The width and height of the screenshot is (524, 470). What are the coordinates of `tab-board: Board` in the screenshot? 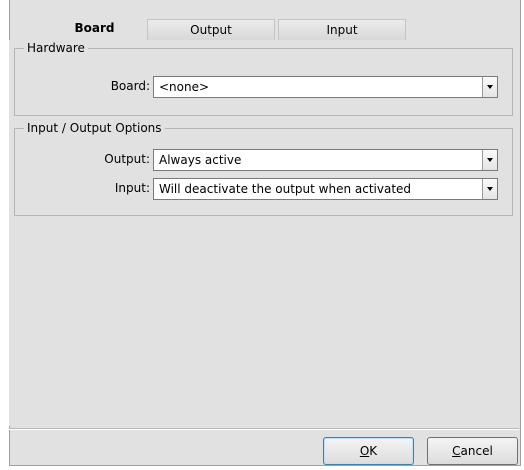 It's located at (94, 28).